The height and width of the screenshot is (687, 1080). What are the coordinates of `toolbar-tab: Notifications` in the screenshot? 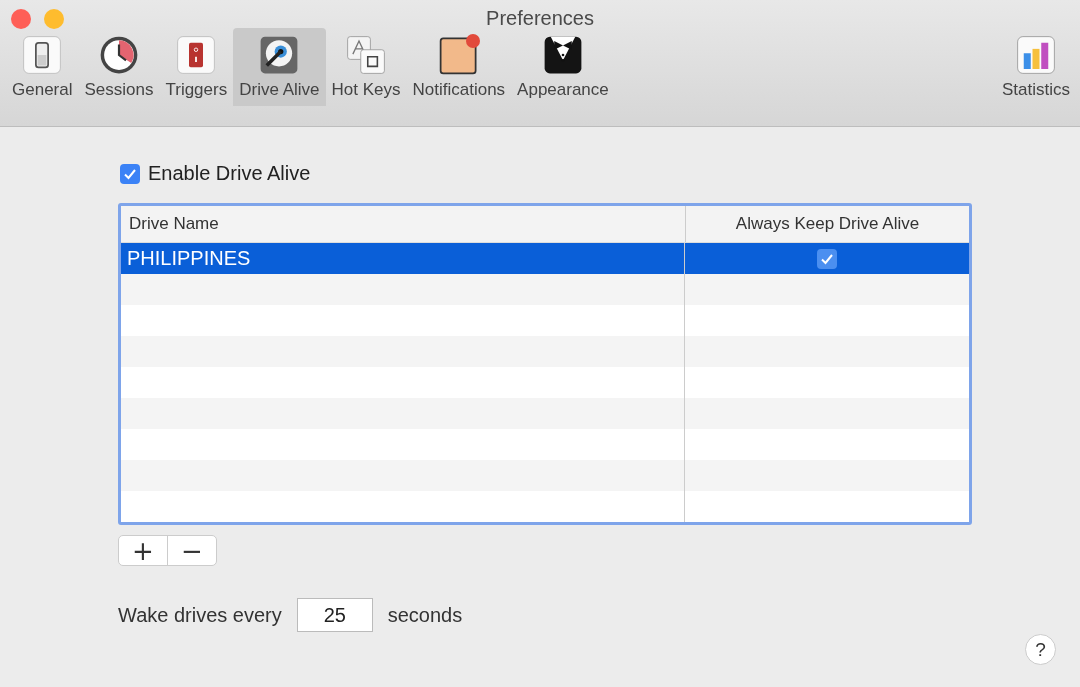 It's located at (459, 67).